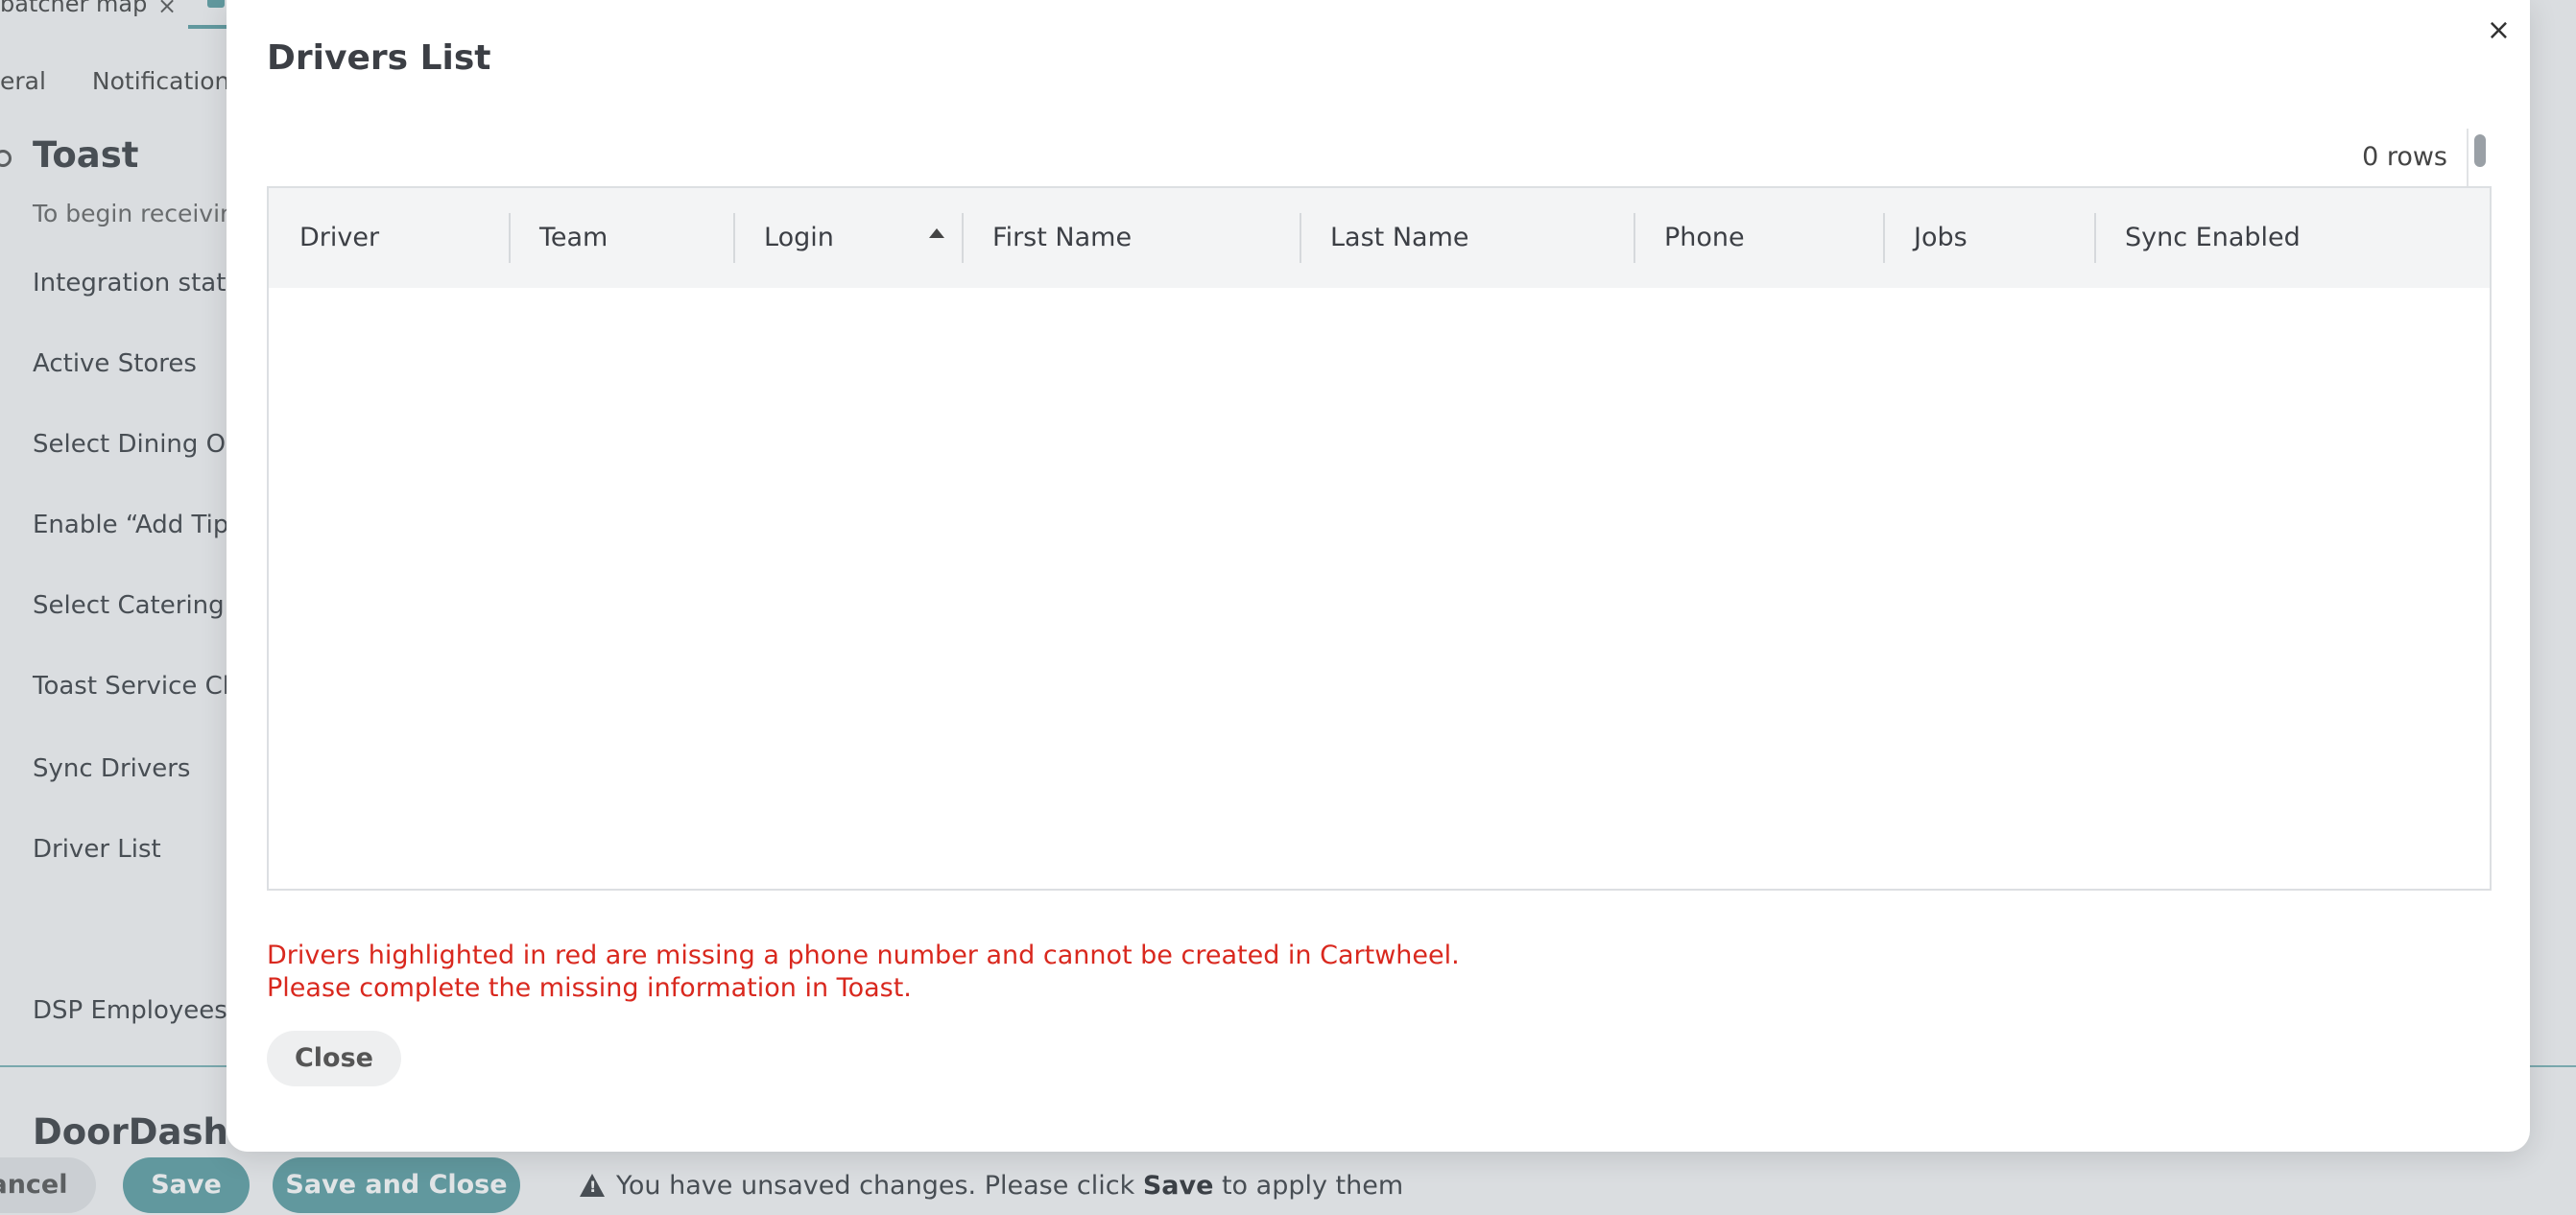 The width and height of the screenshot is (2576, 1215). I want to click on rows-count: 0 rows, so click(2404, 157).